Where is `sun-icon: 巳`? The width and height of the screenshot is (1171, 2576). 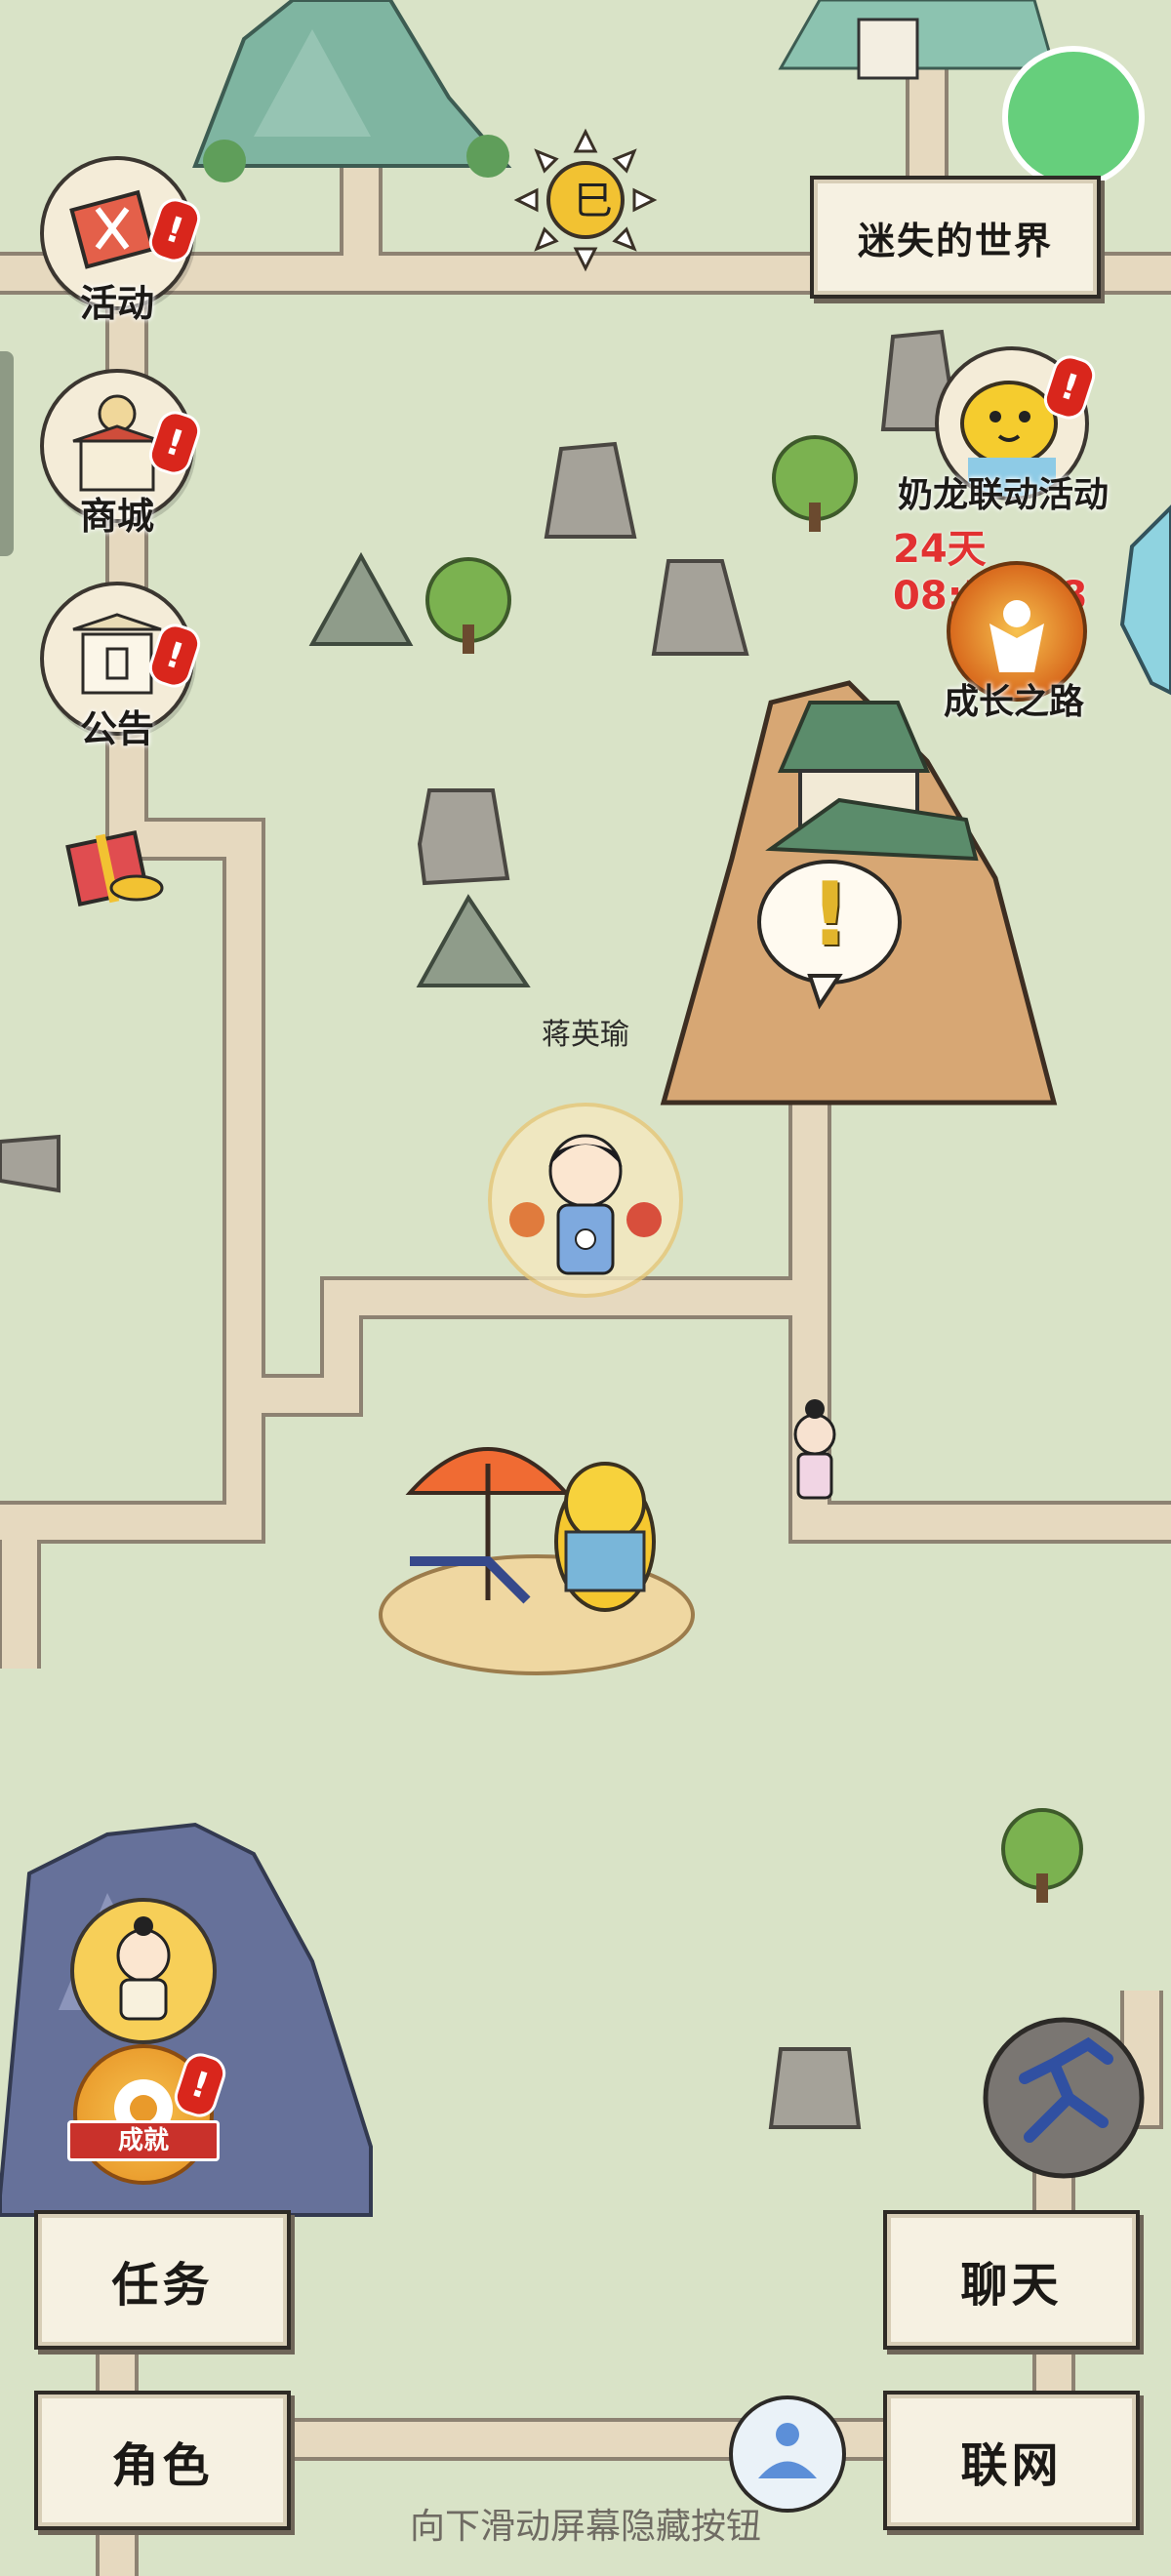
sun-icon: 巳 is located at coordinates (585, 200).